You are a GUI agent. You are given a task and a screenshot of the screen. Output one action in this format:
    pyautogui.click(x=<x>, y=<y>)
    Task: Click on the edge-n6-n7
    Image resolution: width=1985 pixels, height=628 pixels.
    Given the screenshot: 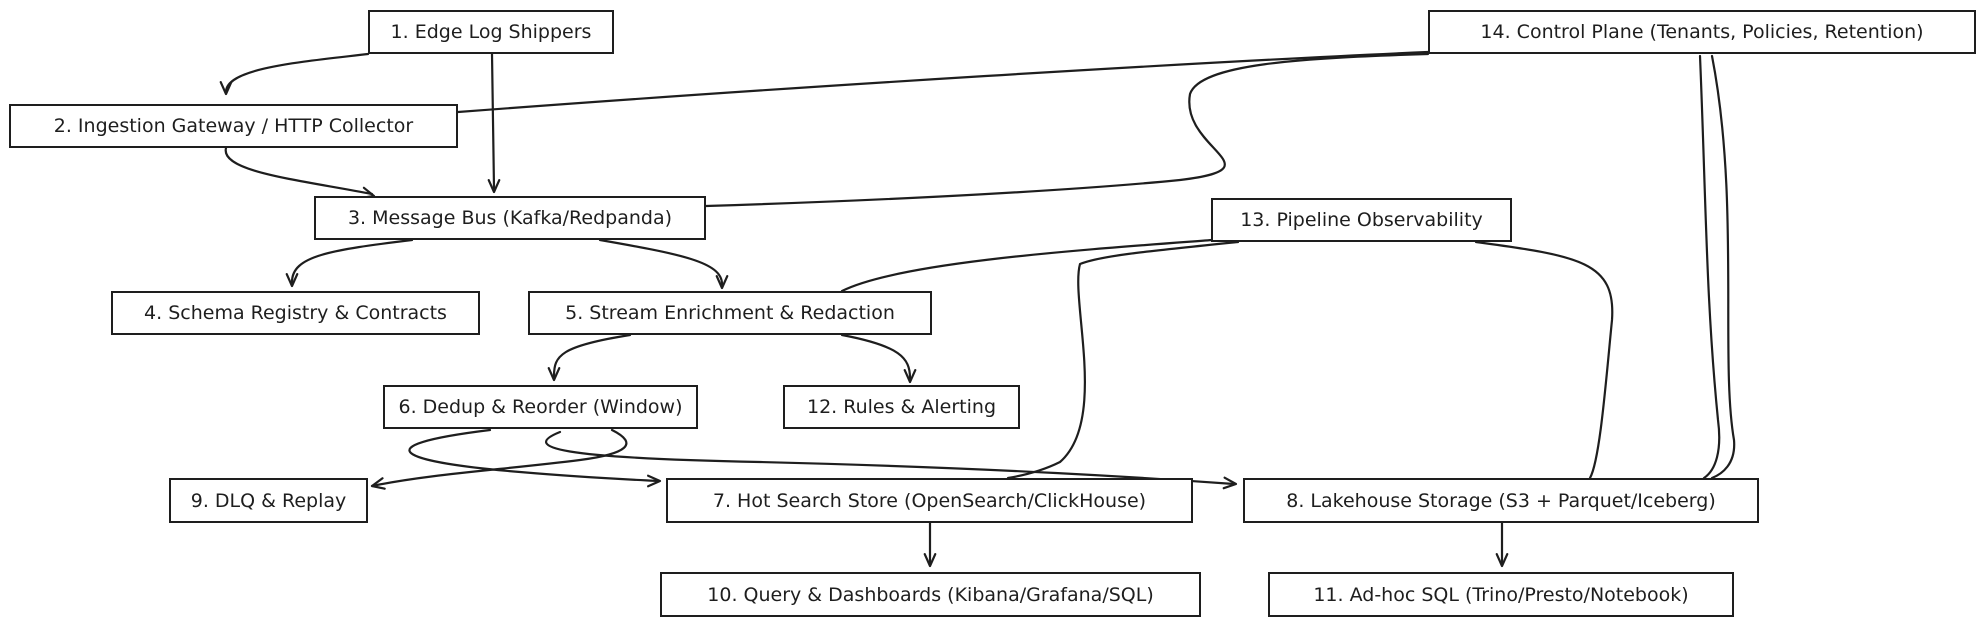 What is the action you would take?
    pyautogui.click(x=535, y=458)
    